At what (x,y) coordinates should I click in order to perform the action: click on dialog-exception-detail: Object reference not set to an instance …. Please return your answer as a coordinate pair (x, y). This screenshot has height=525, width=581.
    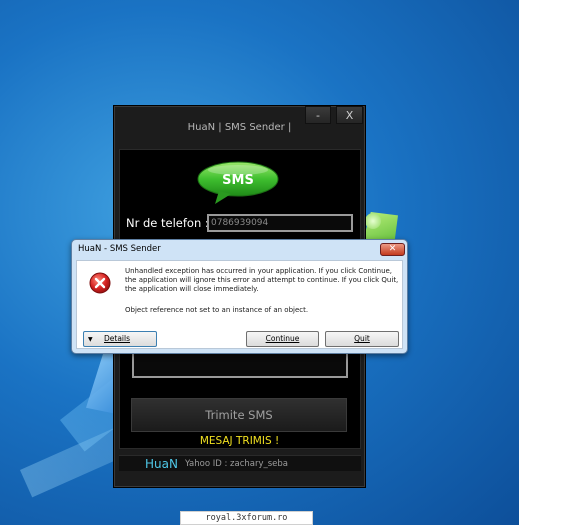
    Looking at the image, I should click on (217, 310).